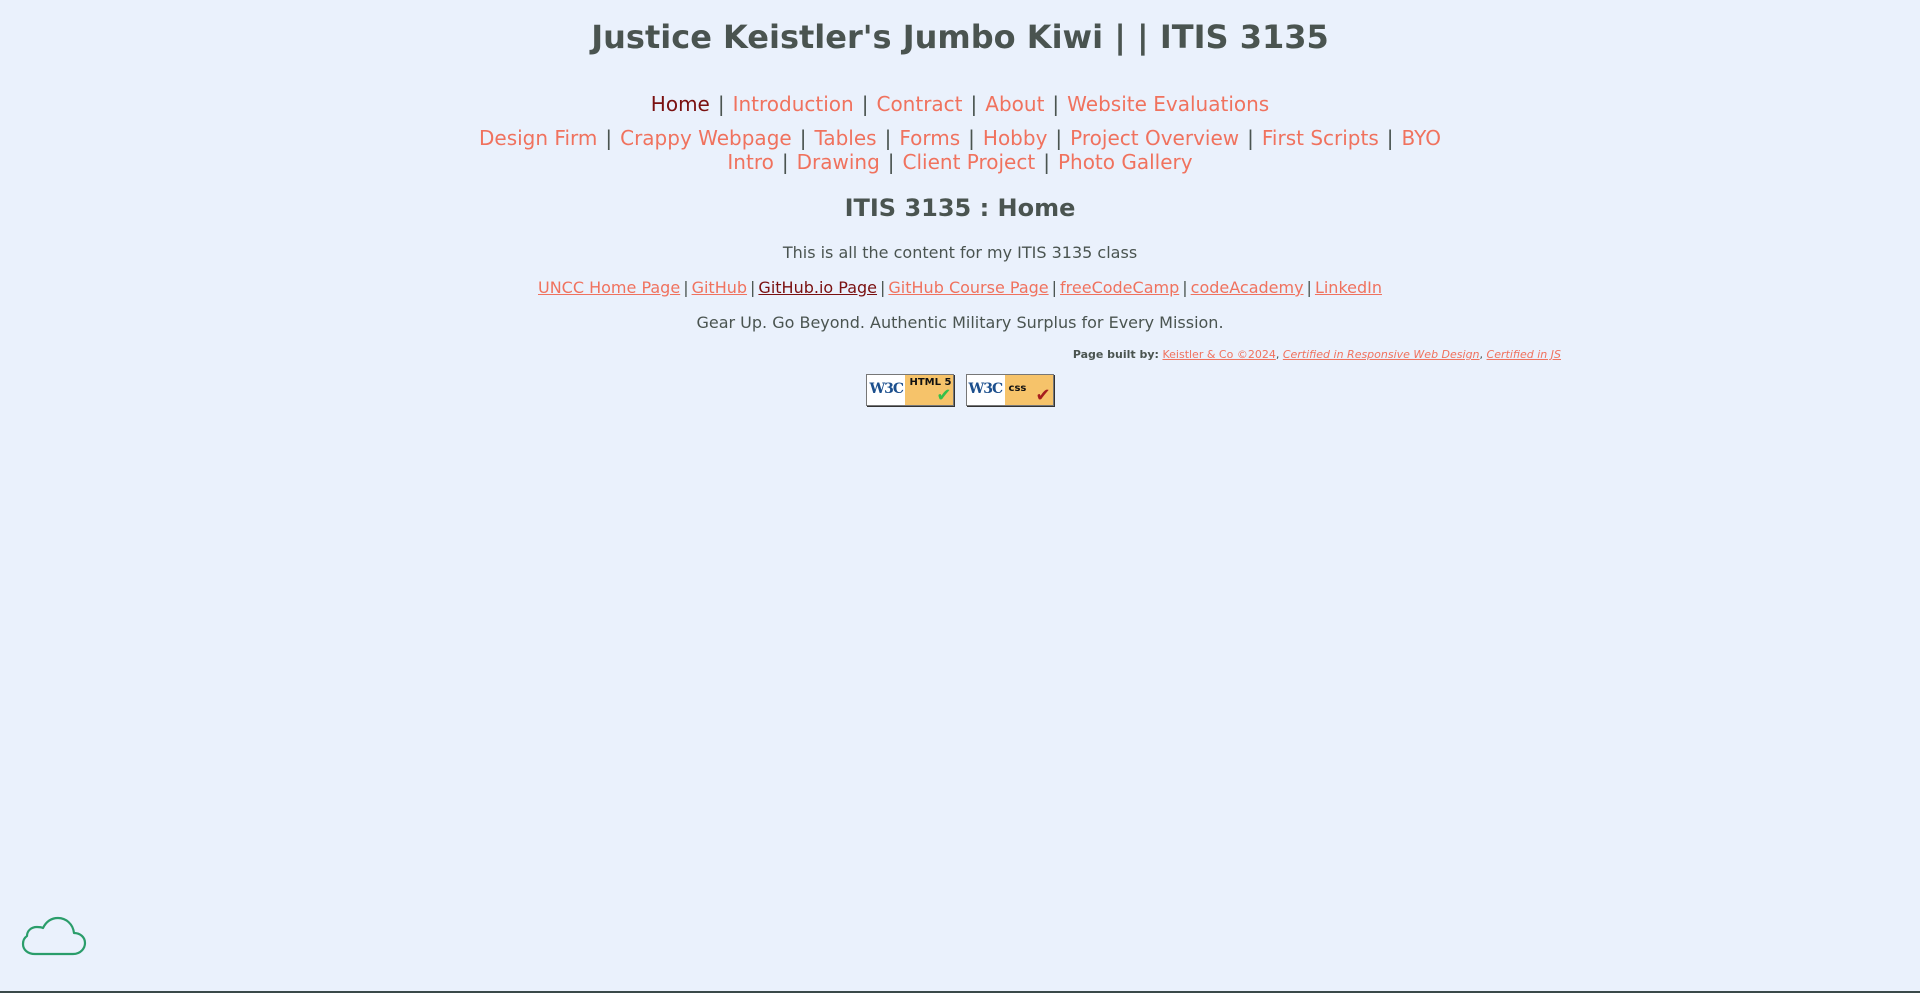 The image size is (1920, 993). What do you see at coordinates (1154, 138) in the screenshot?
I see `nav-link-project-overview: Project Overview` at bounding box center [1154, 138].